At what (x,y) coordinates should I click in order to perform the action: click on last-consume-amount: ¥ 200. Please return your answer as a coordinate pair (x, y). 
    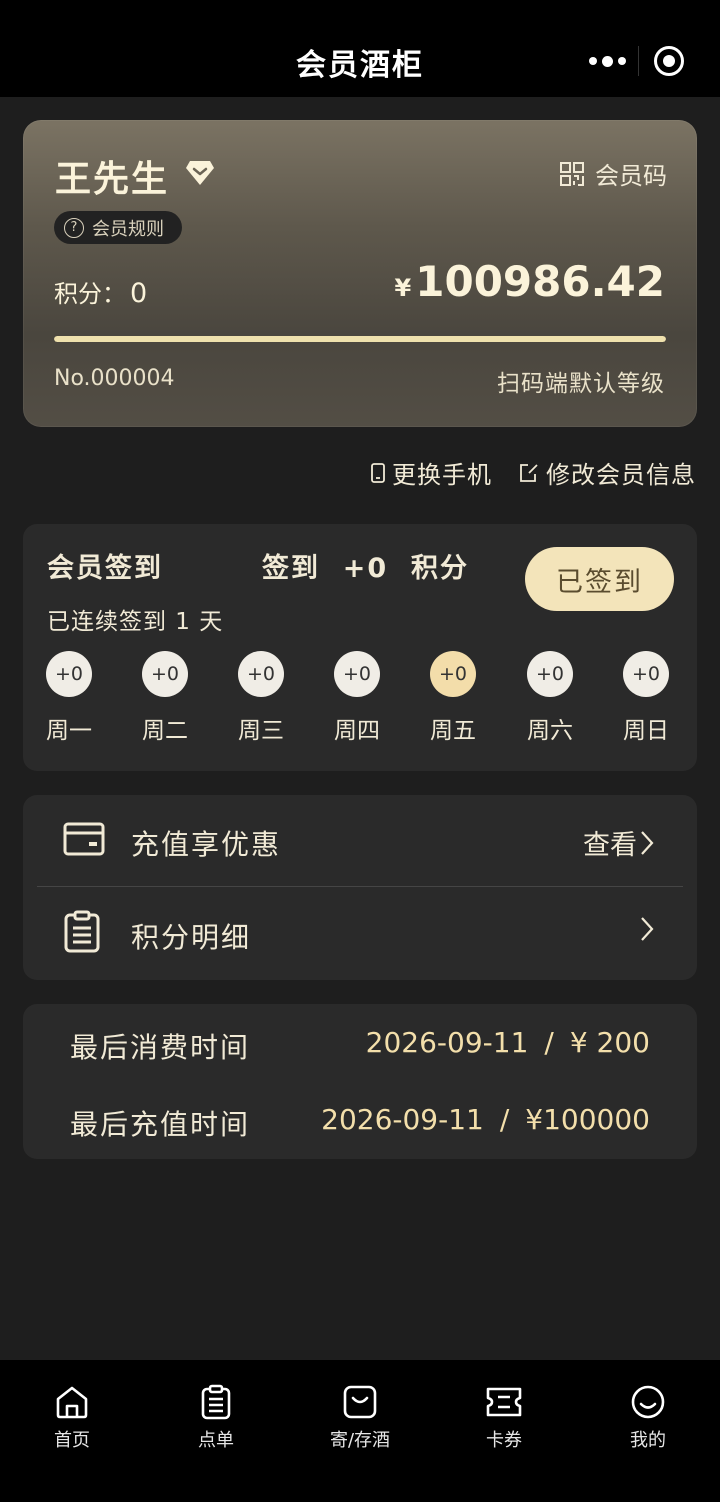
    Looking at the image, I should click on (609, 1042).